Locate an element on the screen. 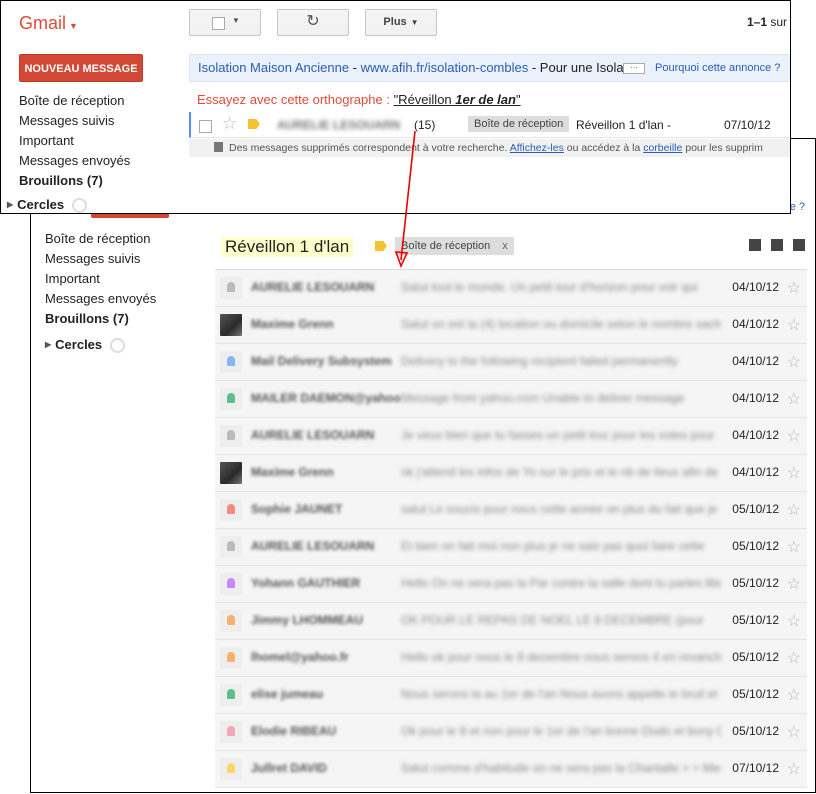 The height and width of the screenshot is (794, 816). pagination-suffix: sur is located at coordinates (779, 22).